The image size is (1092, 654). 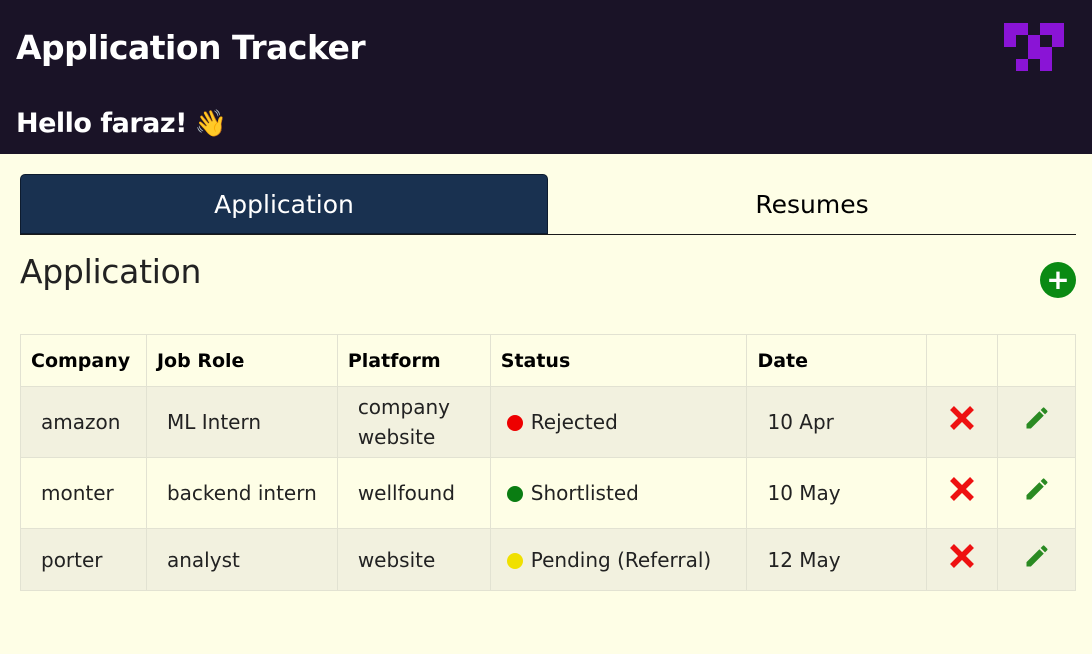 What do you see at coordinates (837, 493) in the screenshot?
I see `cell-date: 10 May` at bounding box center [837, 493].